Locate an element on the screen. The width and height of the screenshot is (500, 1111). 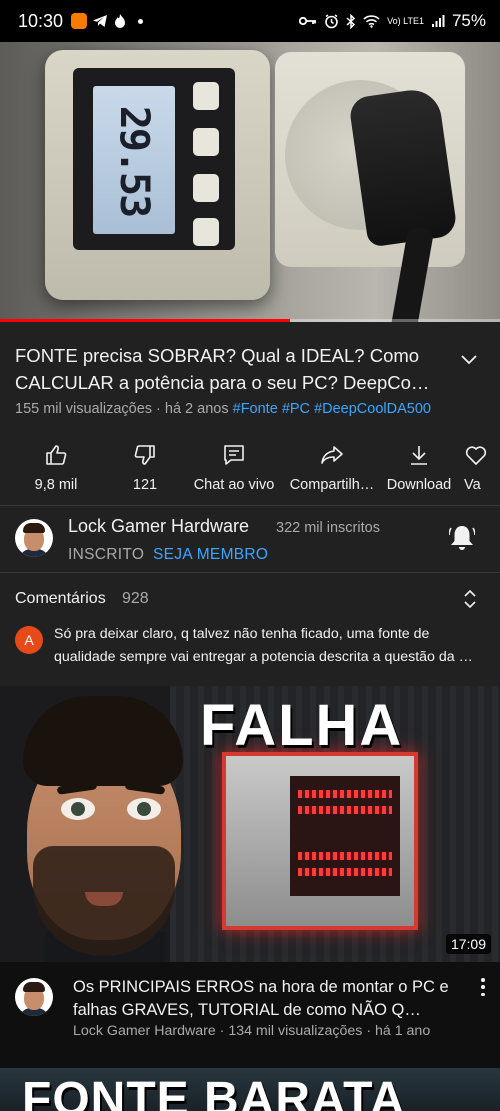
subscribed-button: INSCRITO is located at coordinates (106, 555).